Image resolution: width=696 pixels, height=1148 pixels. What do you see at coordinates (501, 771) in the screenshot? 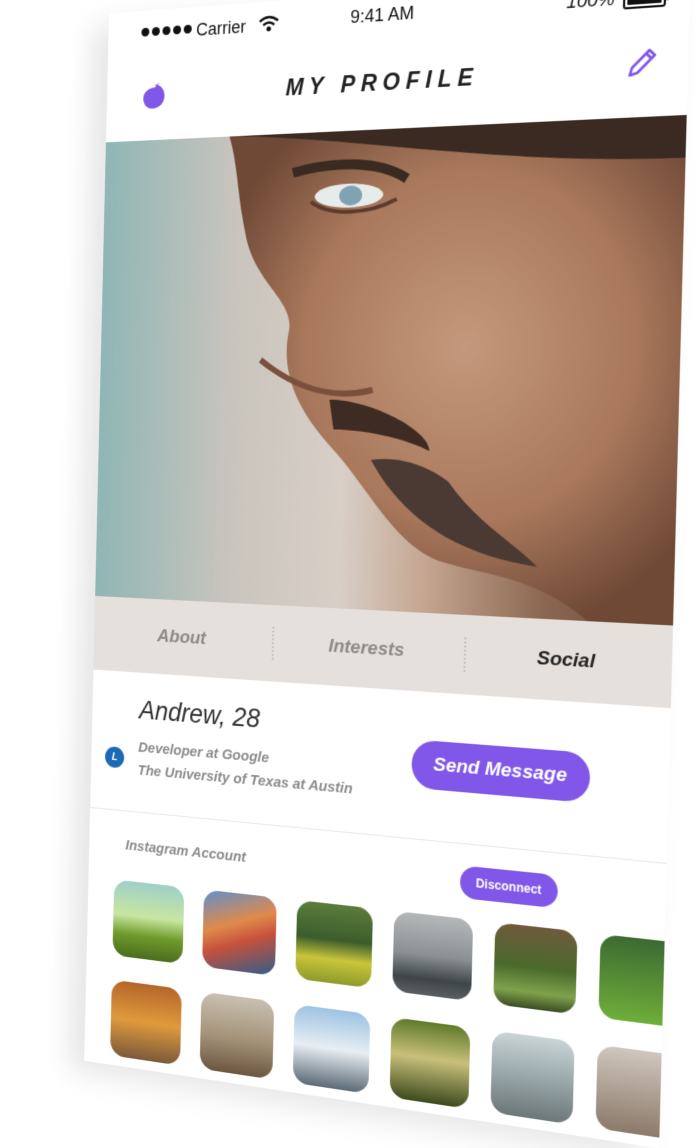
I see `send-message-button: Send Message` at bounding box center [501, 771].